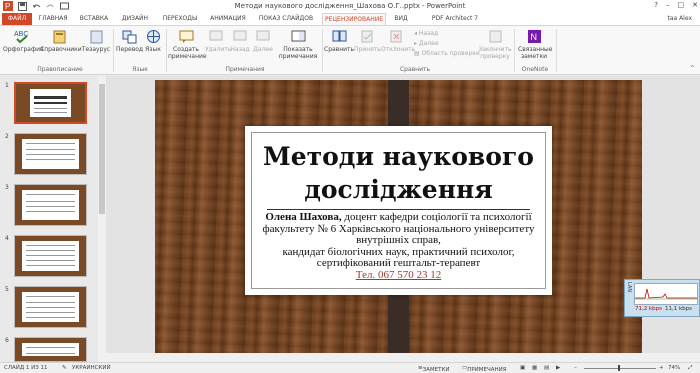 Image resolution: width=700 pixels, height=373 pixels. I want to click on book-icon, so click(59, 37).